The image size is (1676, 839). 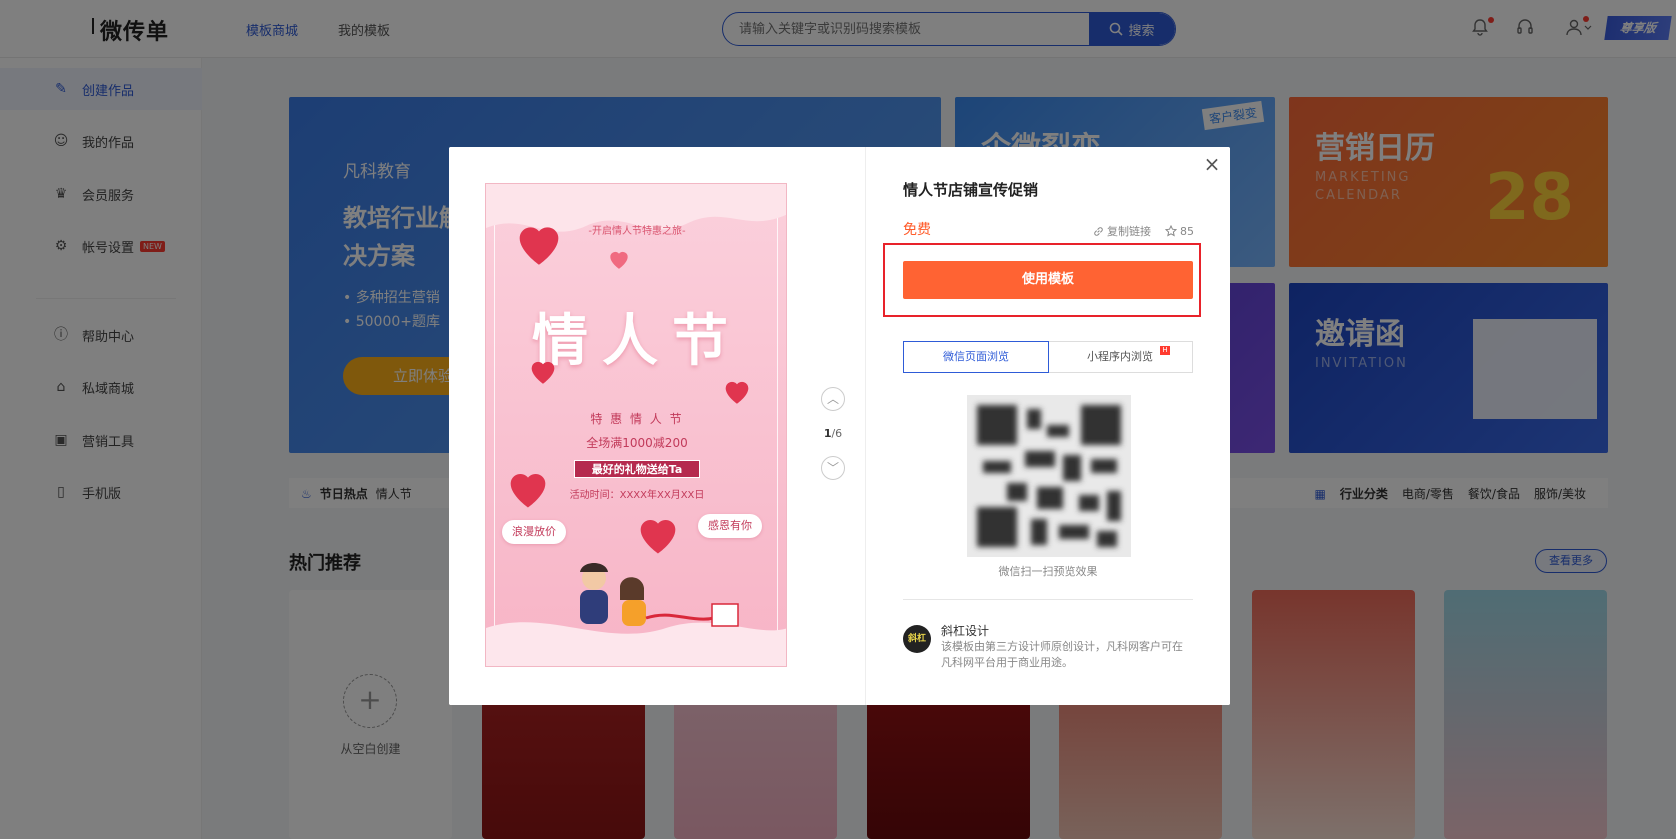 I want to click on designer-name: 斜杠设计, so click(x=965, y=630).